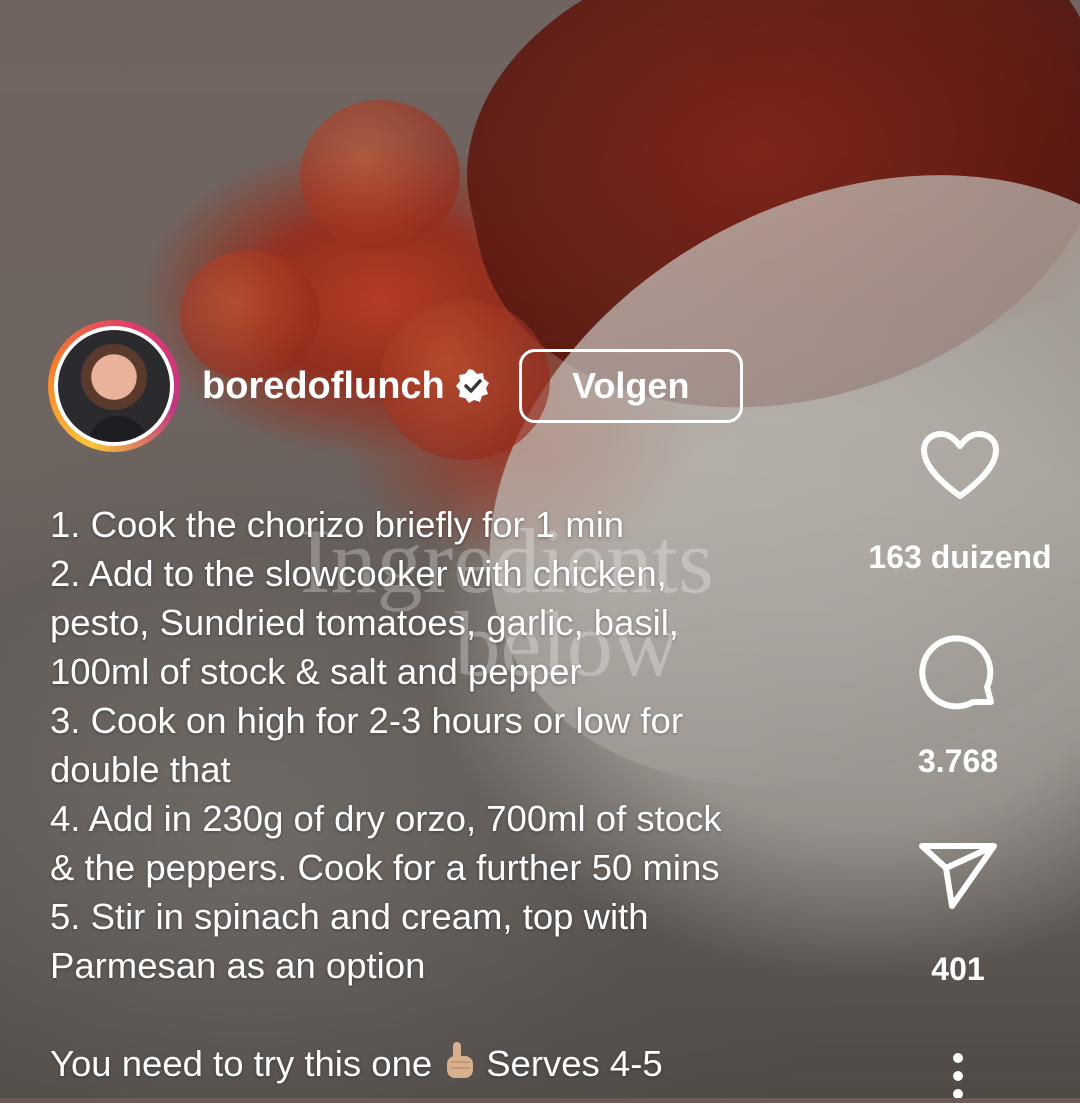  I want to click on caption-line: 5. Stir in spinach and cream, top with, so click(349, 916).